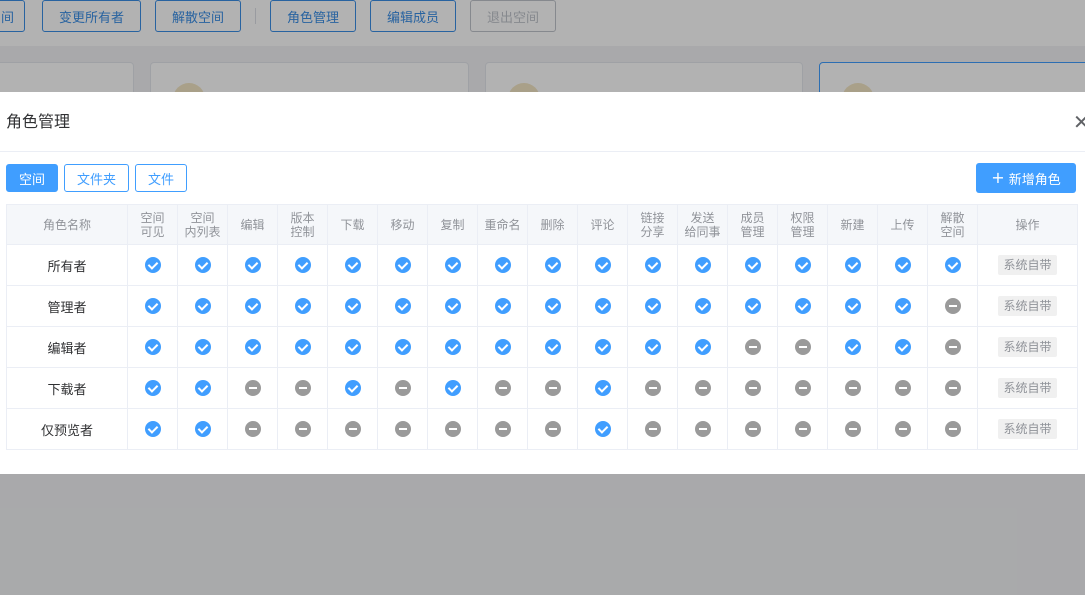 This screenshot has width=1085, height=595. Describe the element at coordinates (1079, 122) in the screenshot. I see `close-icon: ✕` at that location.